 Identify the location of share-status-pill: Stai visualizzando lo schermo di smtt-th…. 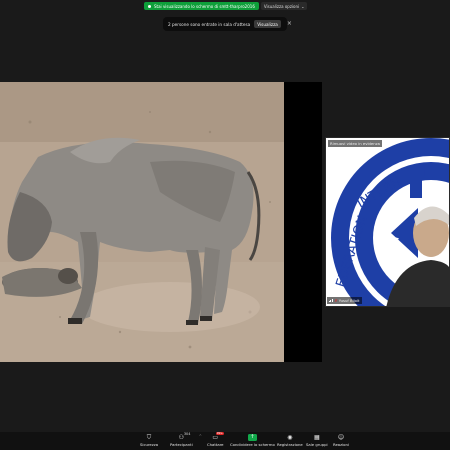
(201, 6).